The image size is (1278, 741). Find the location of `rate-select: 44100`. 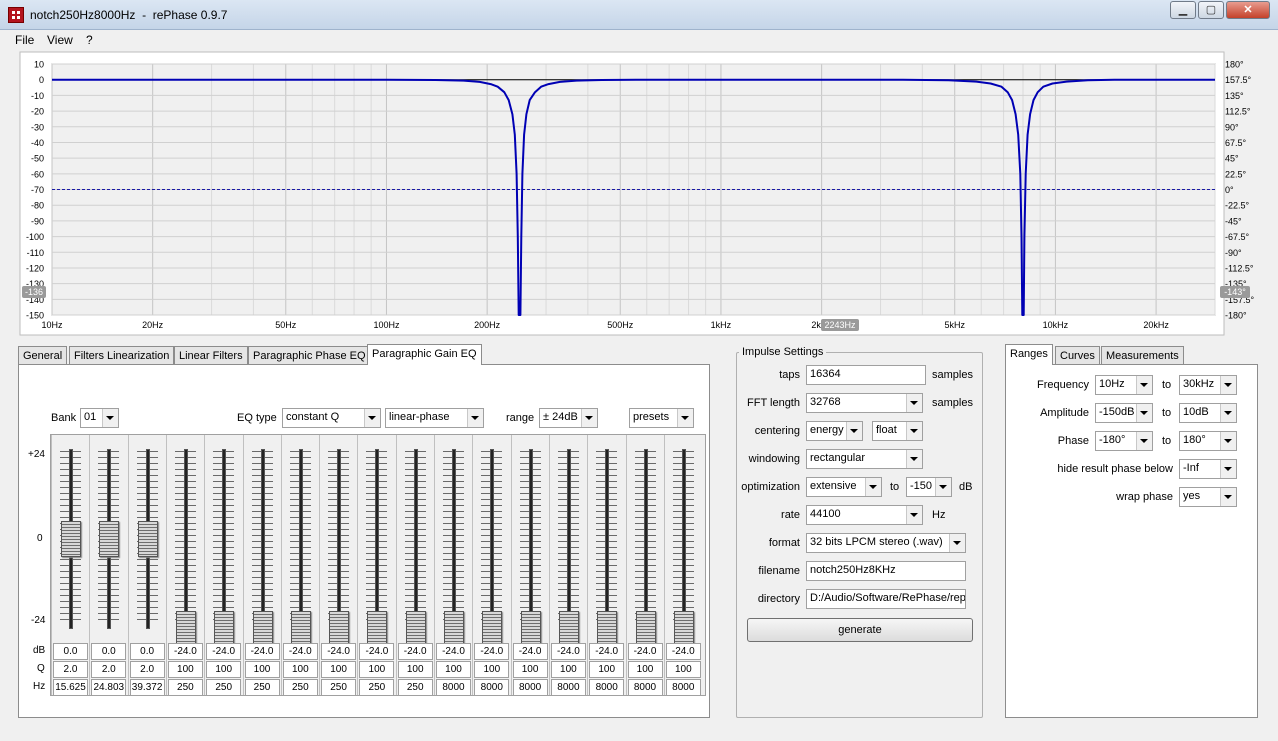

rate-select: 44100 is located at coordinates (864, 515).